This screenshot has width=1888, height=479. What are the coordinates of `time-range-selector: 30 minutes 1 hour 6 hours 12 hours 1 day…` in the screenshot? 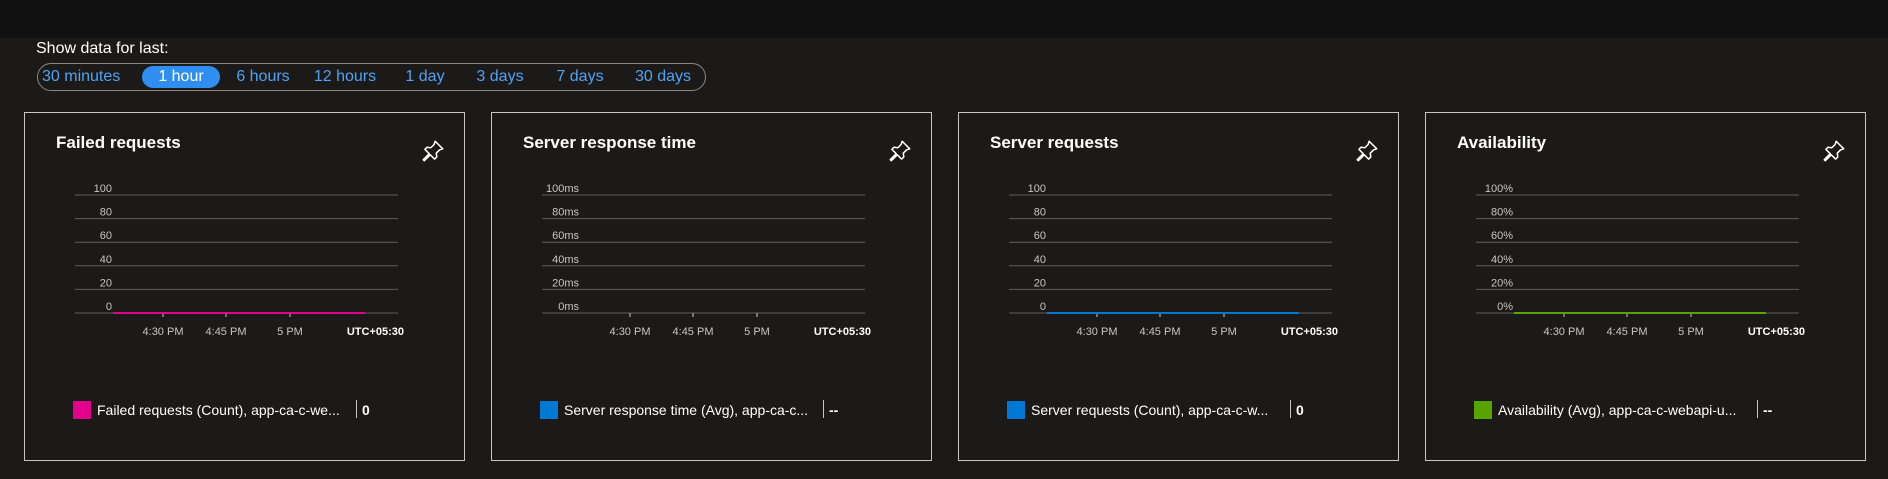 It's located at (371, 77).